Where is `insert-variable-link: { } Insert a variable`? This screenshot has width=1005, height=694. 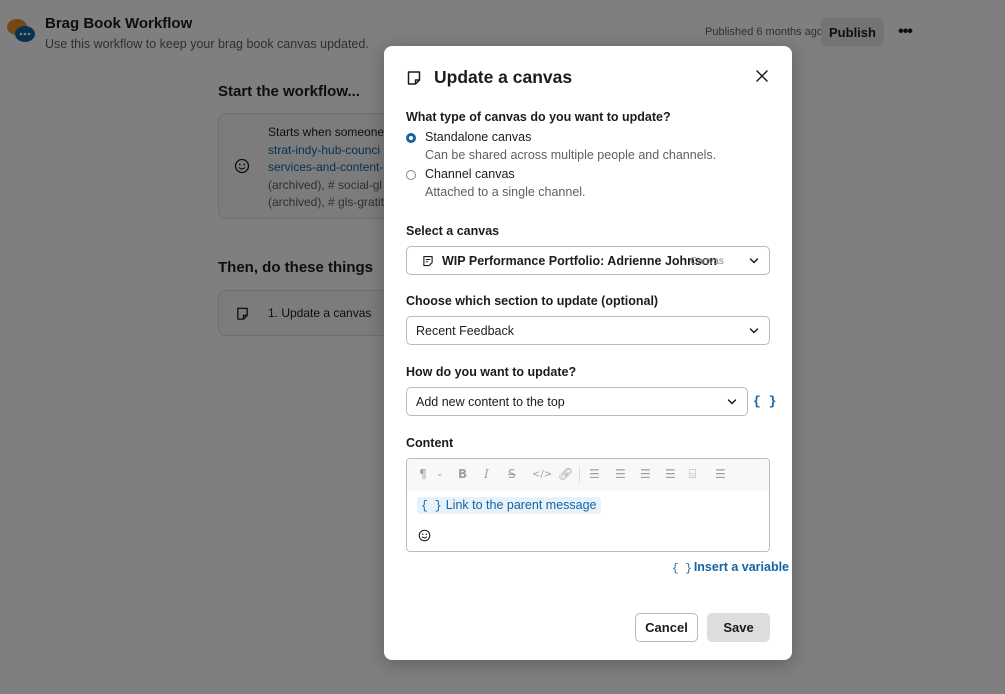
insert-variable-link: { } Insert a variable is located at coordinates (730, 567).